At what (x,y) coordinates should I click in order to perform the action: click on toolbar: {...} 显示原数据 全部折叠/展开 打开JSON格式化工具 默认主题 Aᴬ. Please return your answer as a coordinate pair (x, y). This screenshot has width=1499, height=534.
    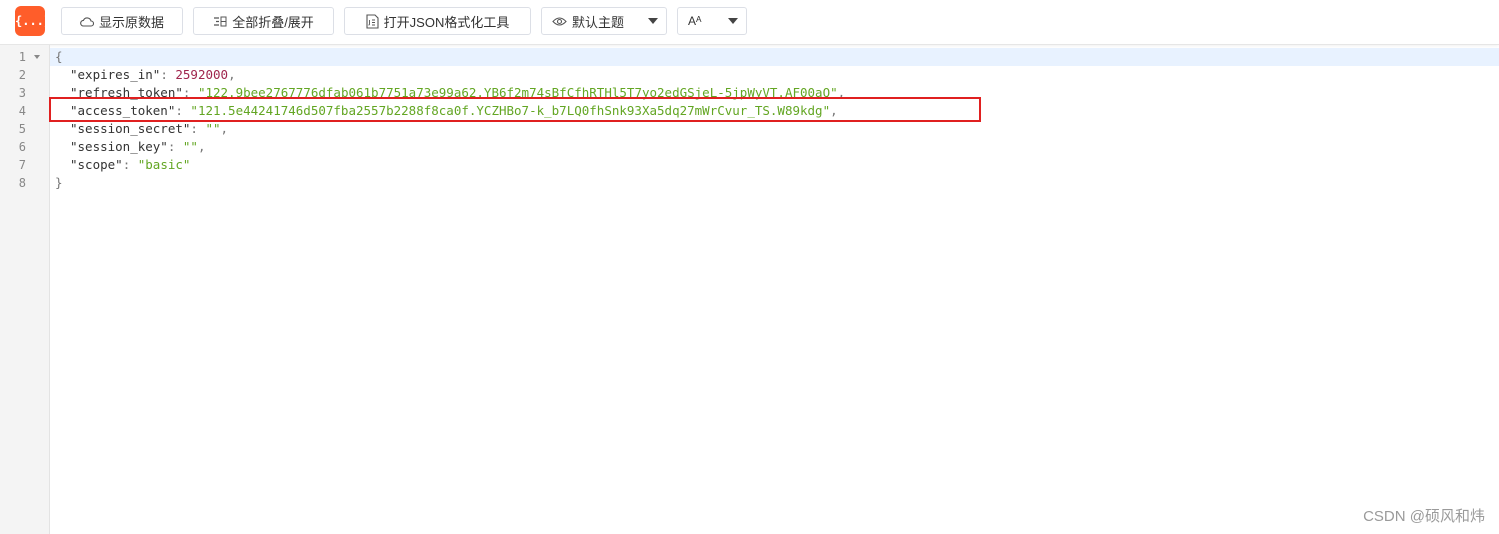
    Looking at the image, I should click on (749, 22).